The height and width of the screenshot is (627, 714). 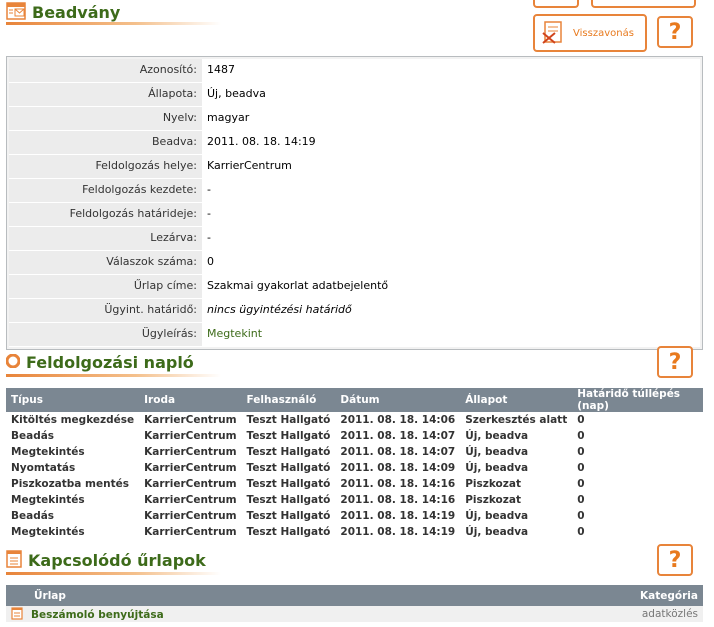 What do you see at coordinates (33, 516) in the screenshot?
I see `log-cell: Beadás` at bounding box center [33, 516].